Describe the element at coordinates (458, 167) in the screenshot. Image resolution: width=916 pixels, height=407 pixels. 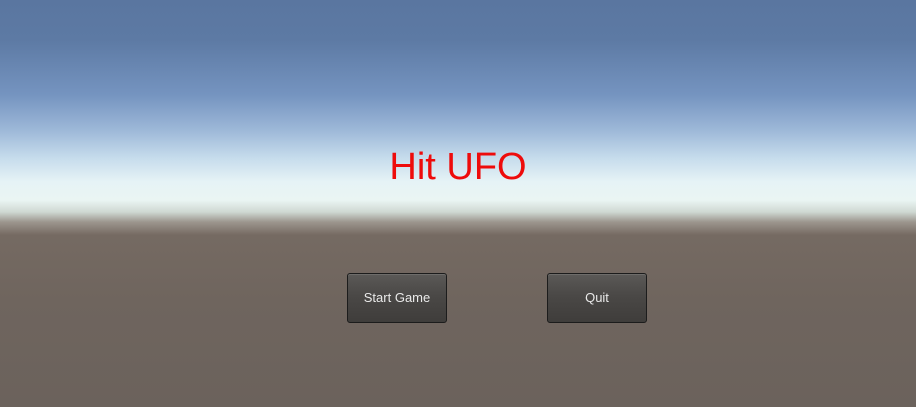
I see `game-title: Hit UFO` at that location.